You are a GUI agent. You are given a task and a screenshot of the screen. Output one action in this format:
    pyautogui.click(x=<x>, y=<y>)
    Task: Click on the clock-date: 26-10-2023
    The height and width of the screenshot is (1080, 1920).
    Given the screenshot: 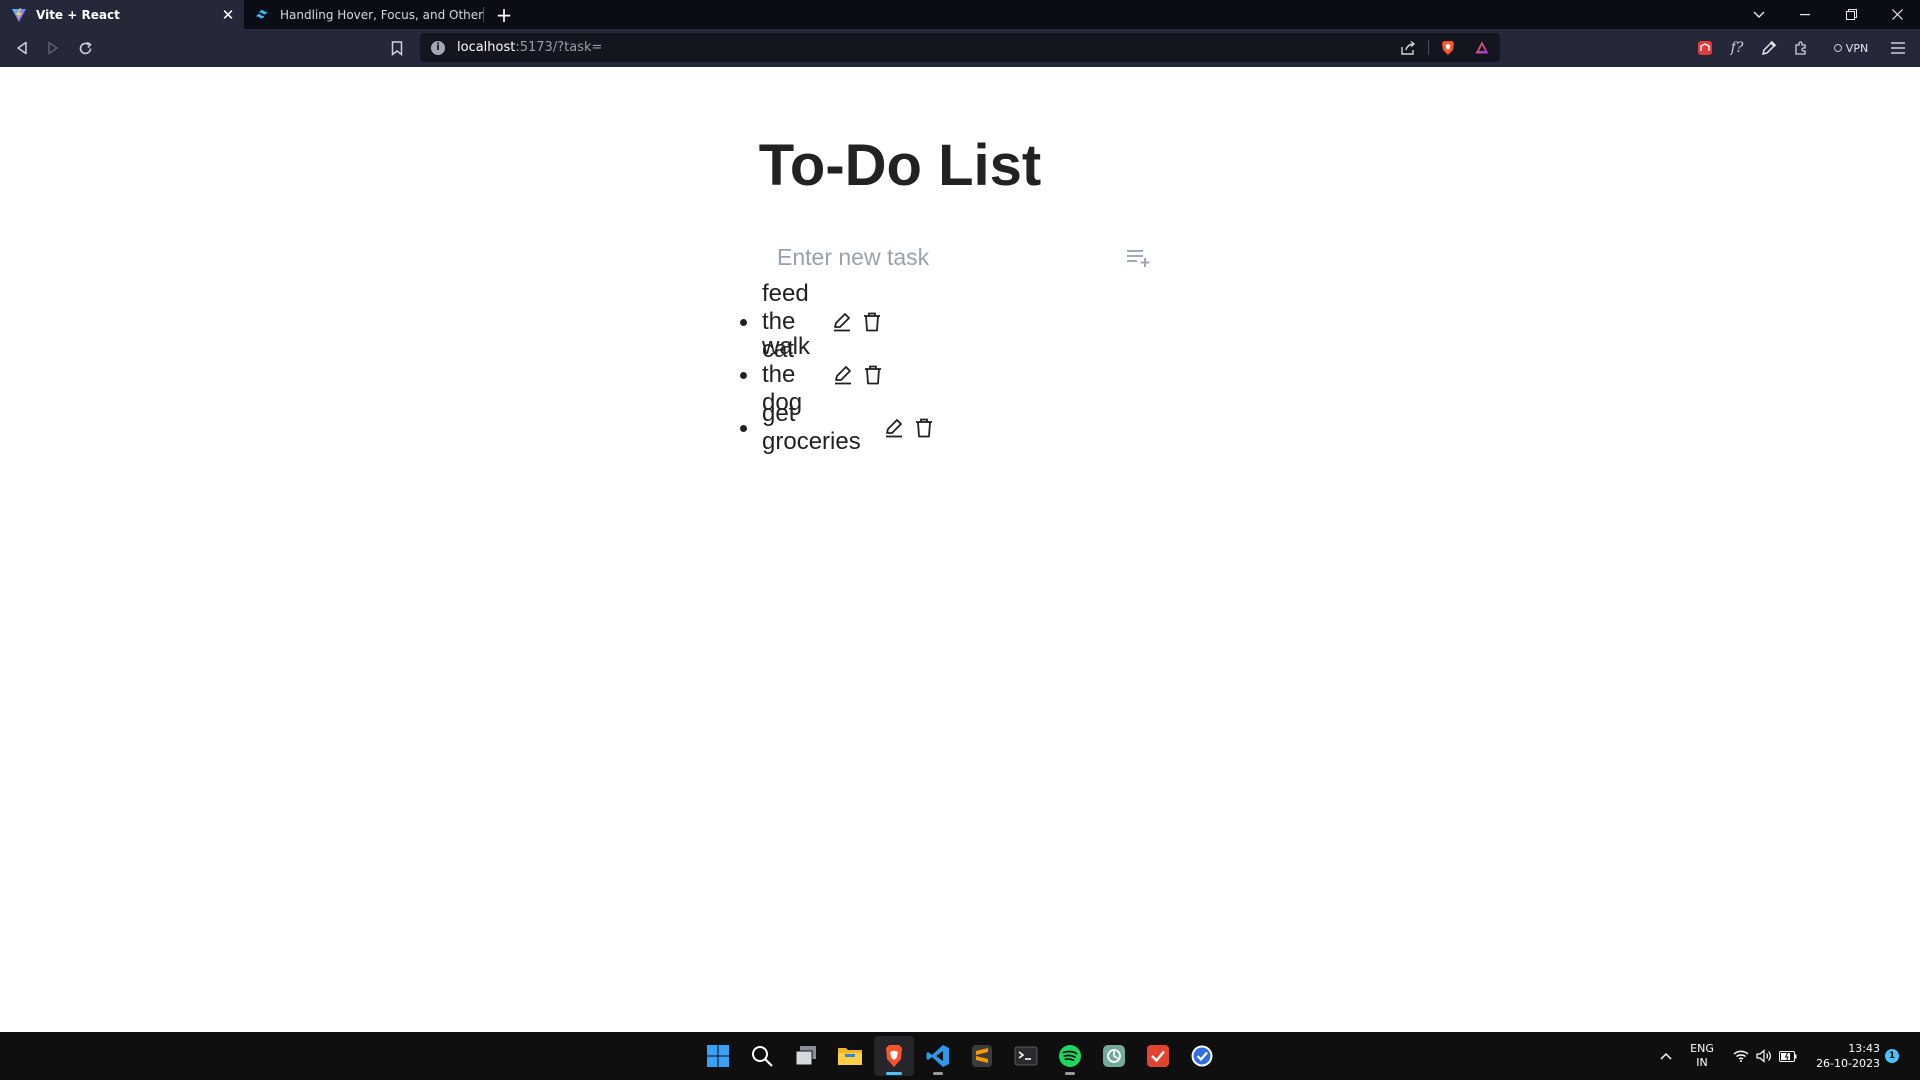 What is the action you would take?
    pyautogui.click(x=1848, y=1063)
    